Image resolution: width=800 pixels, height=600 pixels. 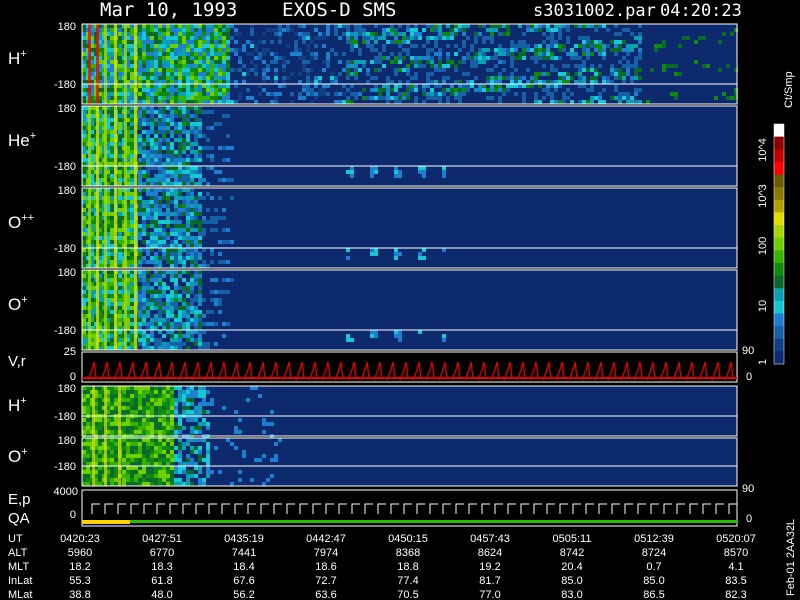 What do you see at coordinates (115, 310) in the screenshot?
I see `panel-3-stripe` at bounding box center [115, 310].